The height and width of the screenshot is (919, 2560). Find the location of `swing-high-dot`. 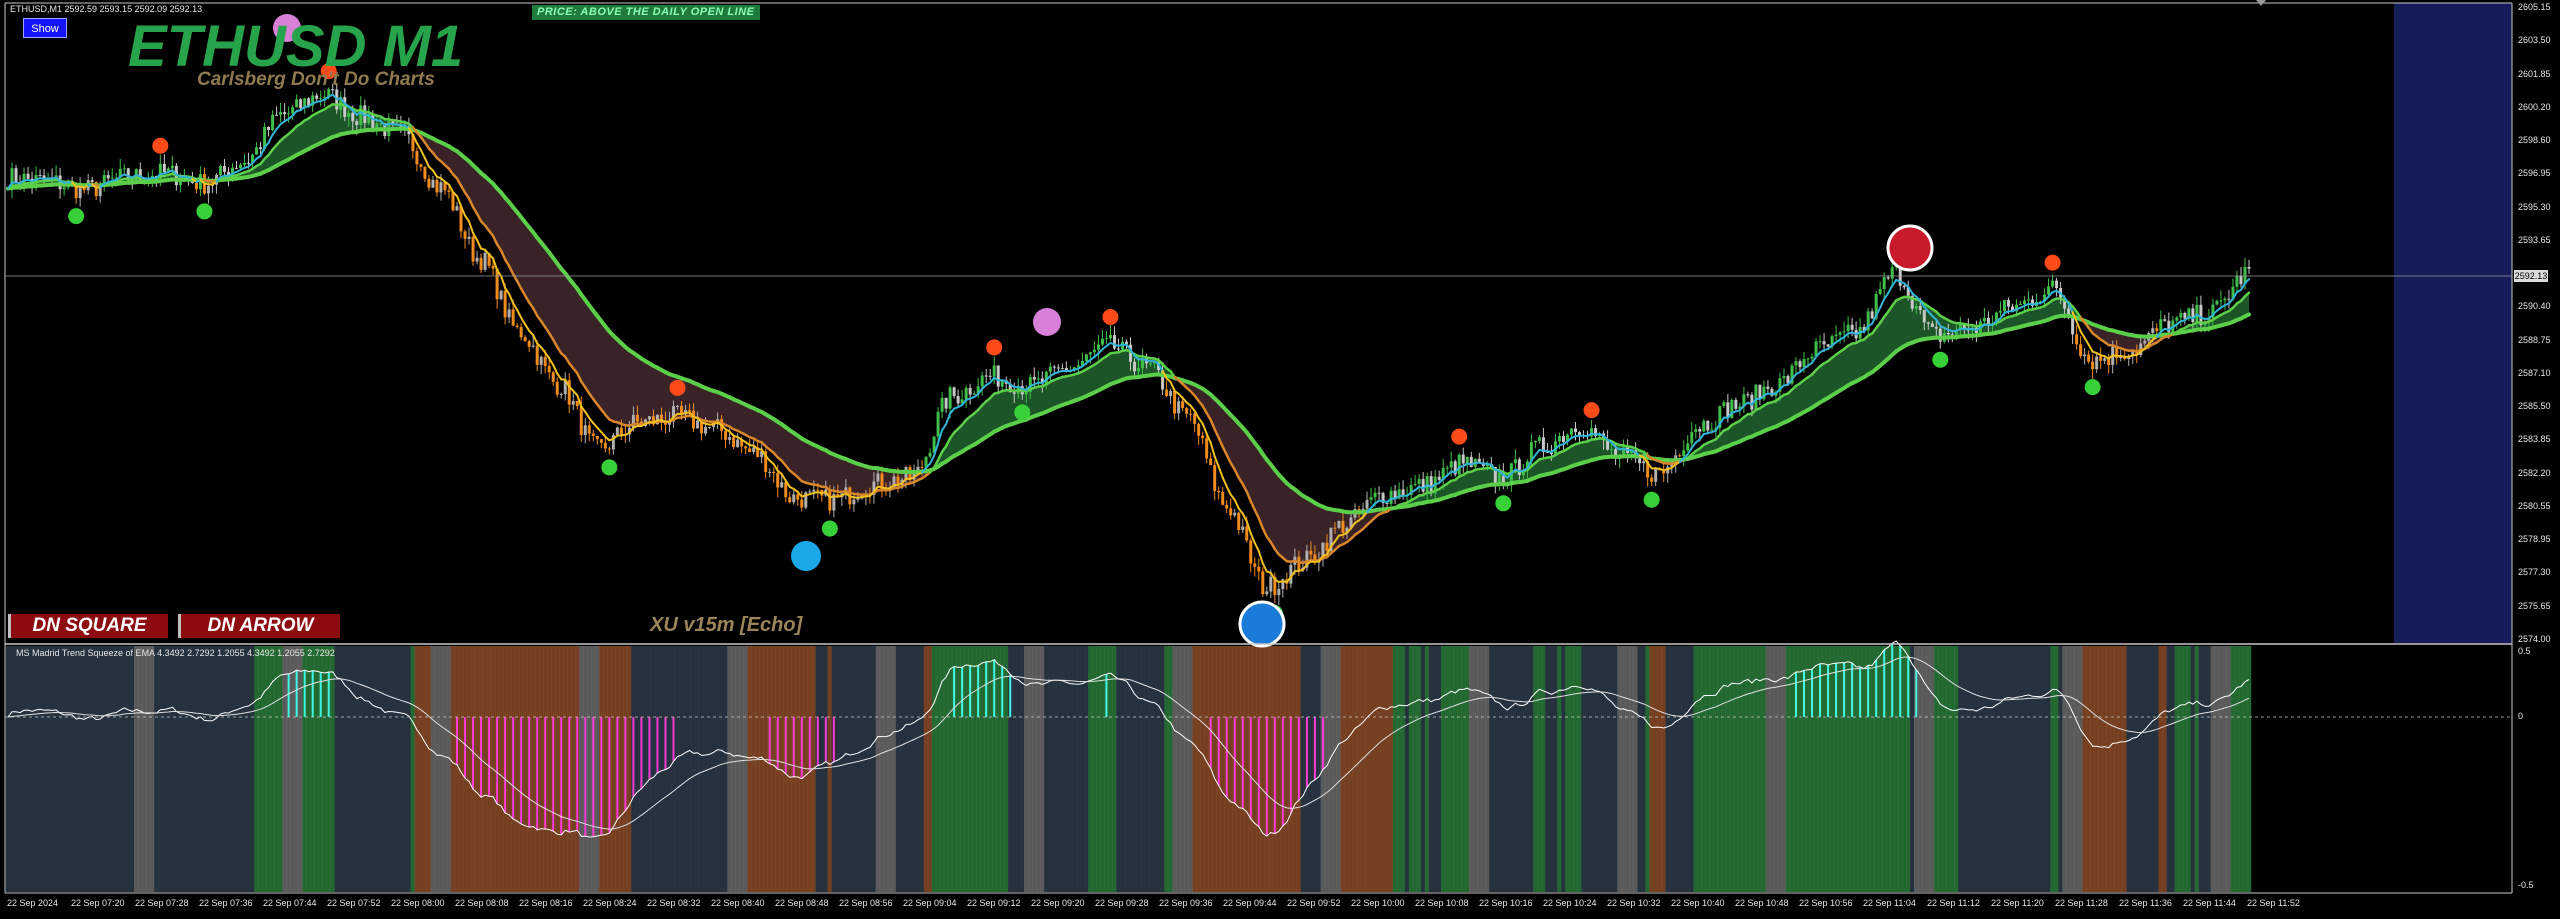

swing-high-dot is located at coordinates (677, 387).